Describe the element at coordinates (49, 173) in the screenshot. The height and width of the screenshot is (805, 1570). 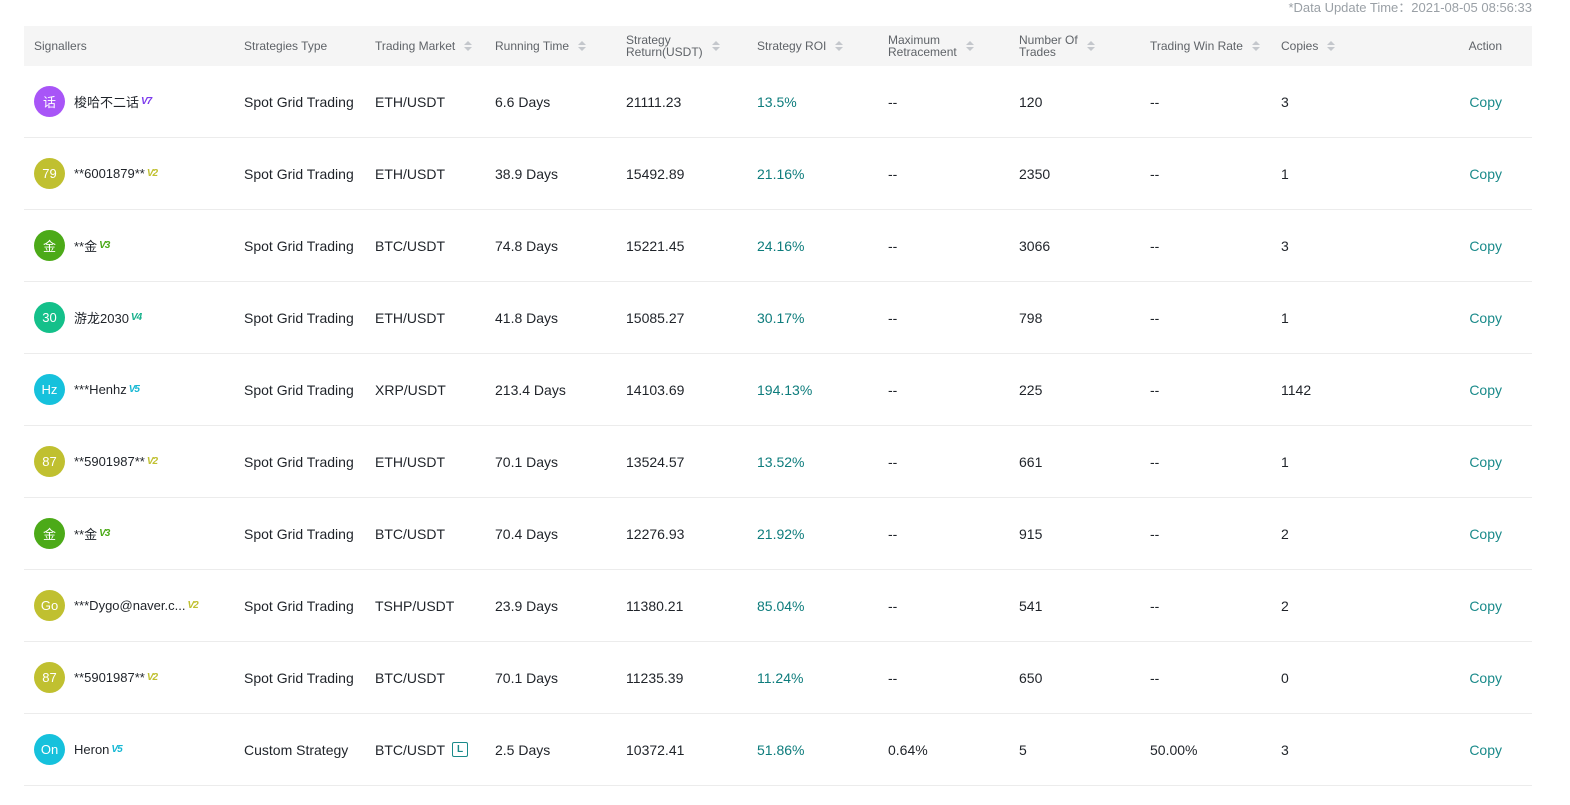
I see `avatar: 79` at that location.